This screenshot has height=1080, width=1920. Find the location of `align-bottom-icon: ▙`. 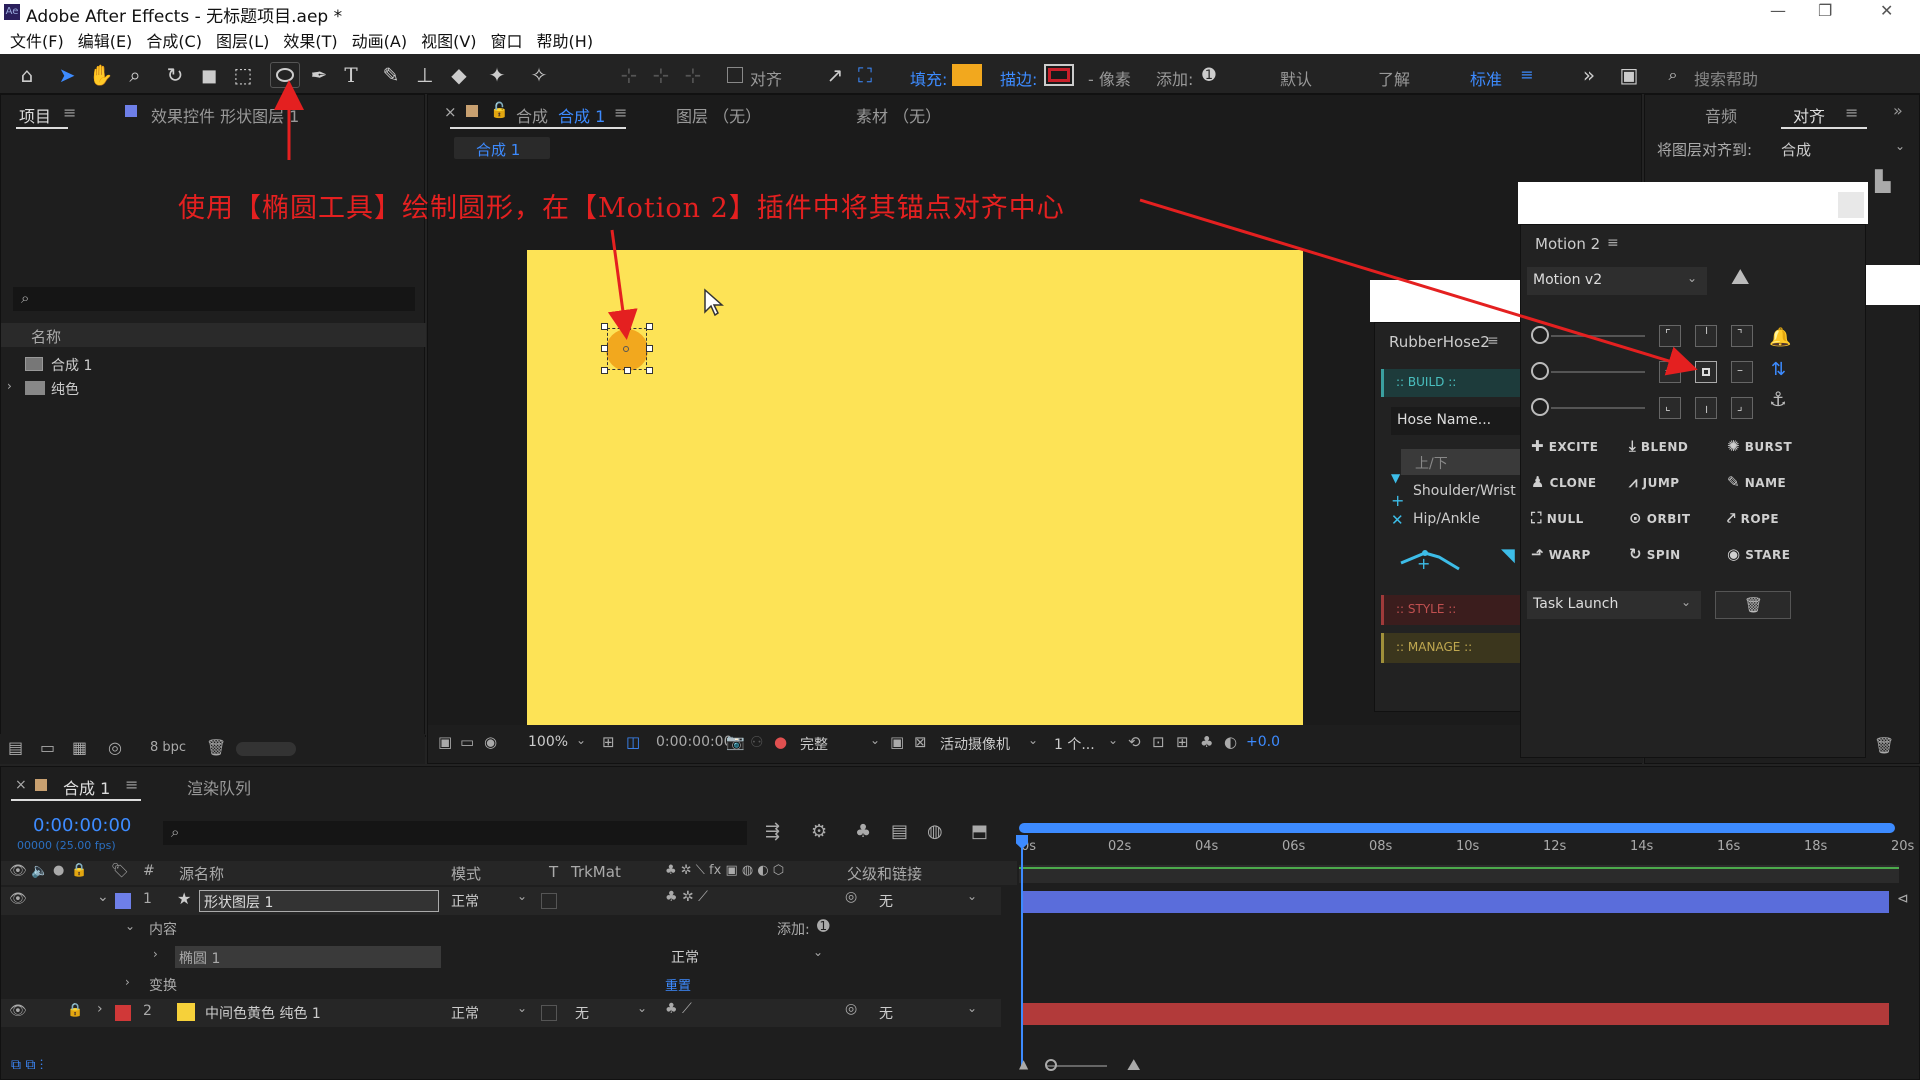

align-bottom-icon: ▙ is located at coordinates (1882, 181).